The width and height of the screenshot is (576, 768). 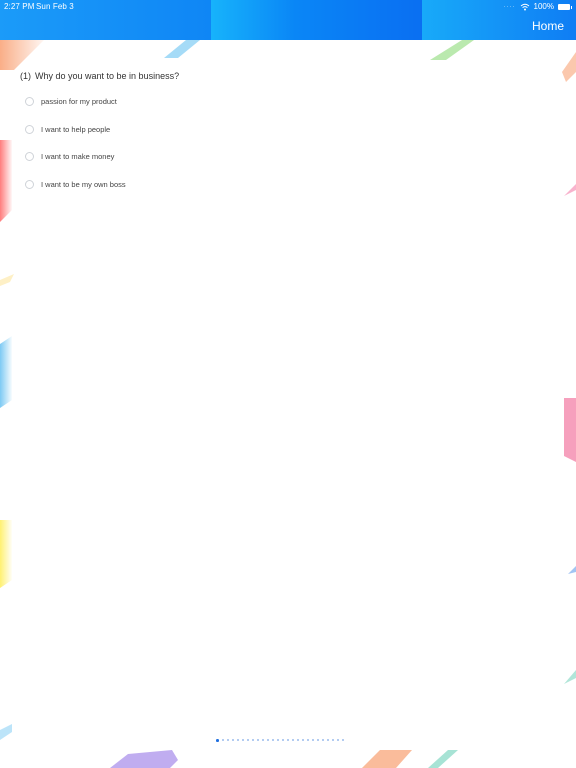 What do you see at coordinates (548, 26) in the screenshot?
I see `home-button: Home` at bounding box center [548, 26].